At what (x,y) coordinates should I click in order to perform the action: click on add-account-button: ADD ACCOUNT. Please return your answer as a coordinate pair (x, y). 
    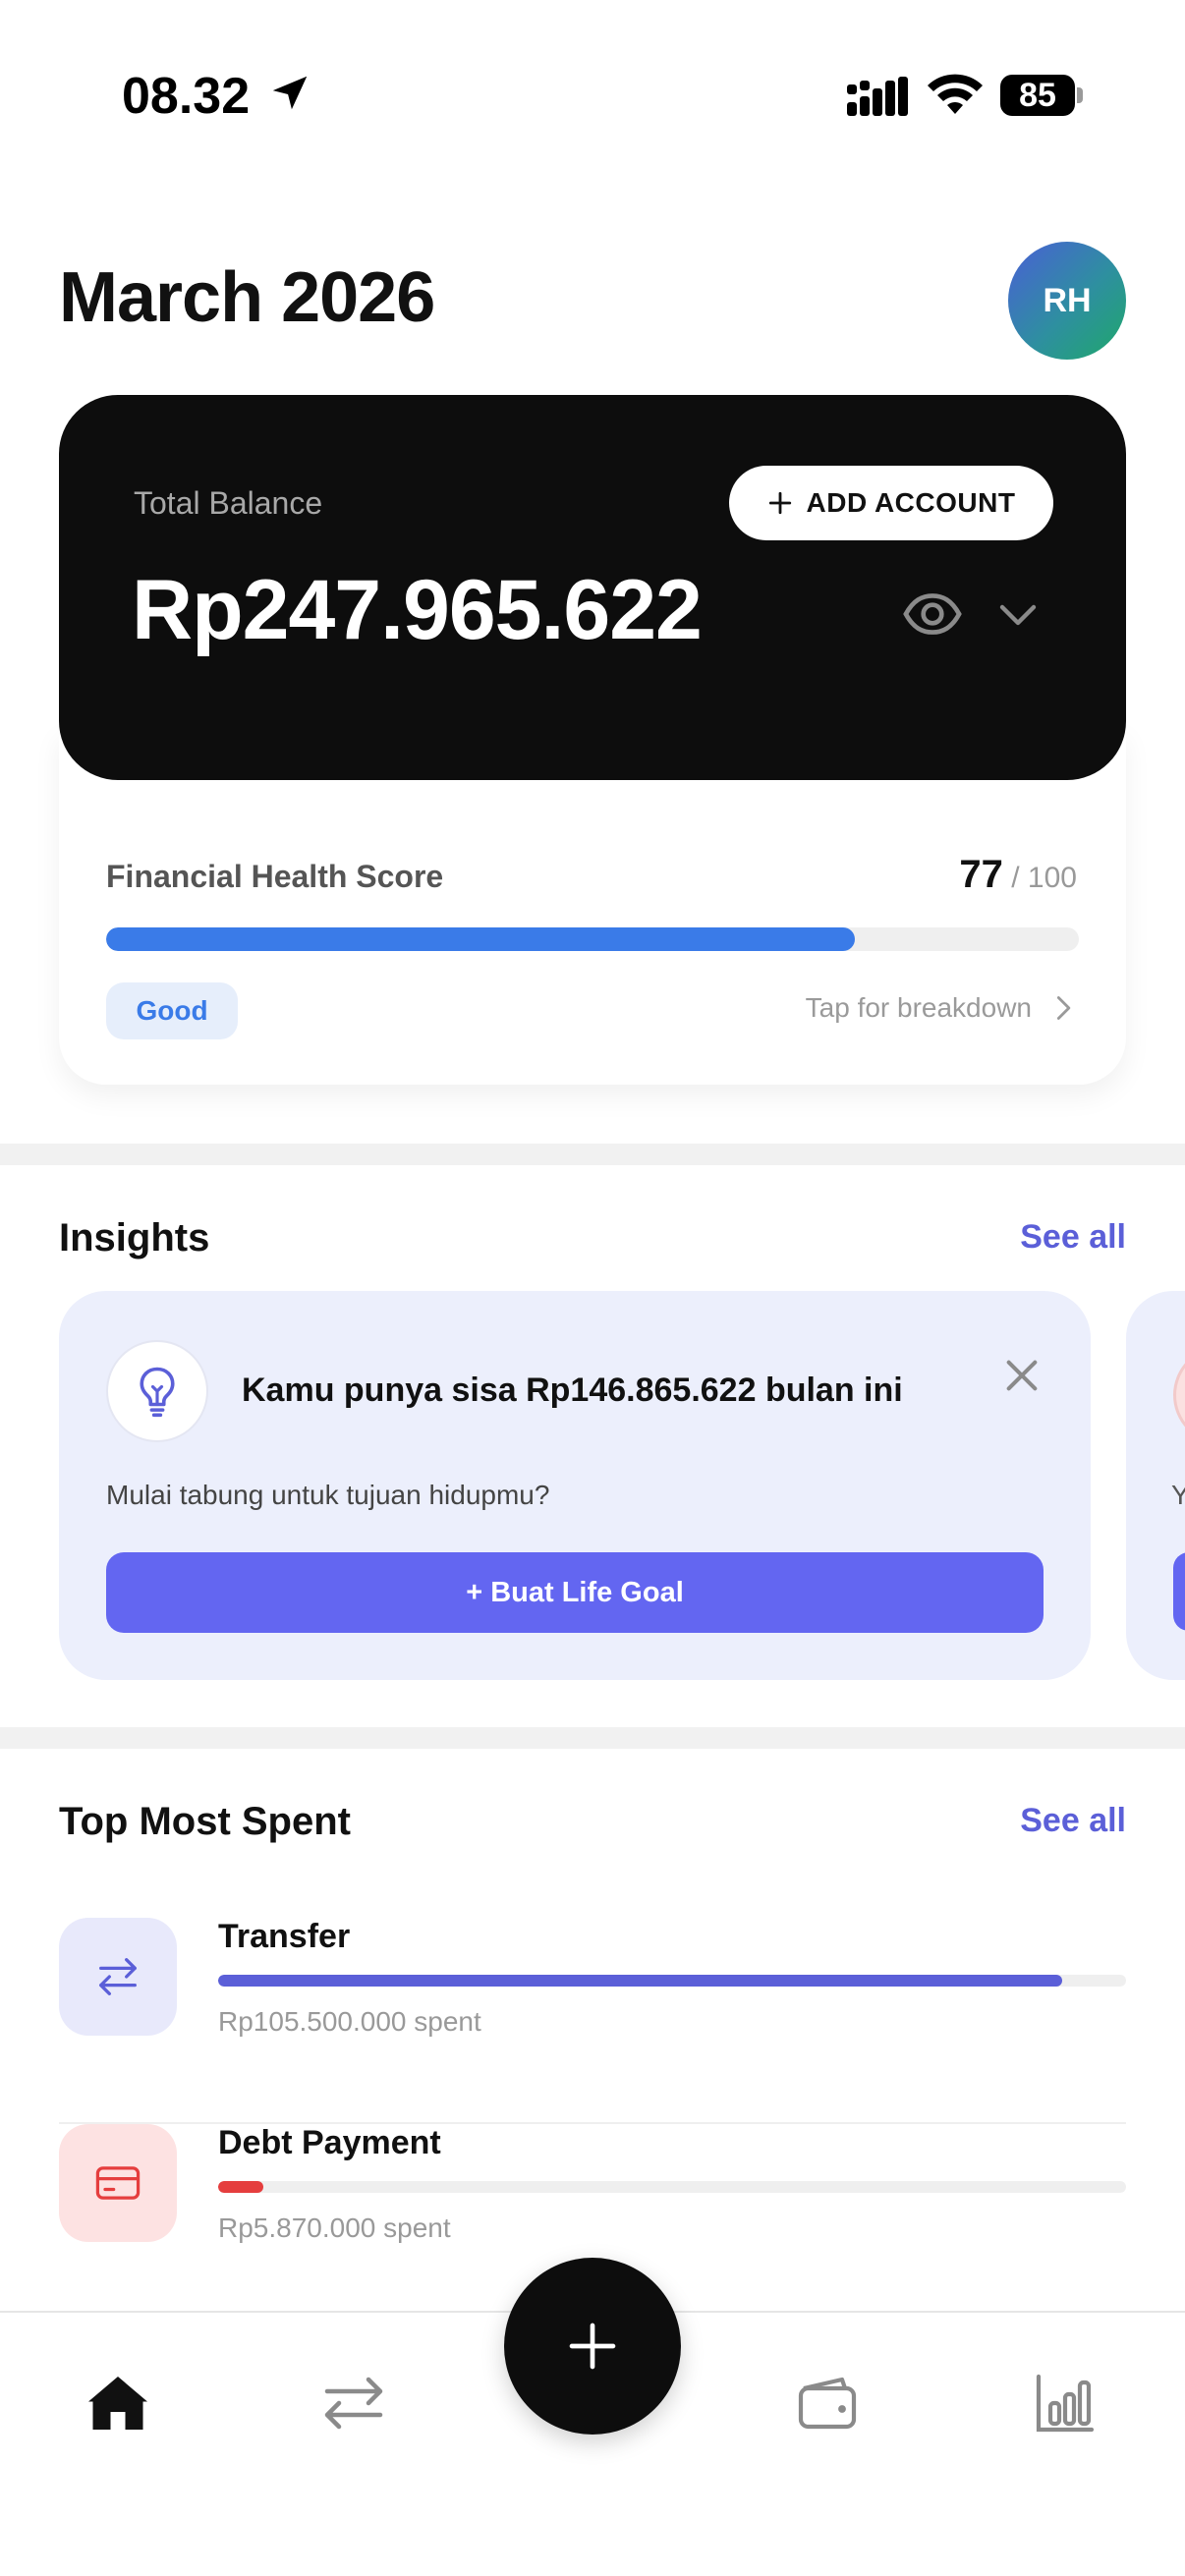
    Looking at the image, I should click on (891, 503).